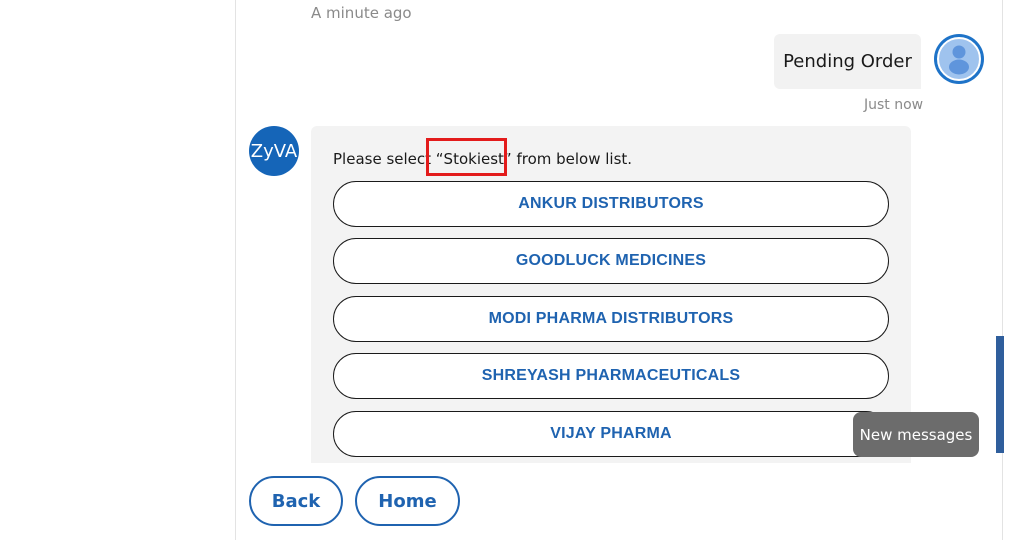 This screenshot has height=540, width=1028. Describe the element at coordinates (611, 434) in the screenshot. I see `option-button-vijay-pharma: VIJAY PHARMA` at that location.